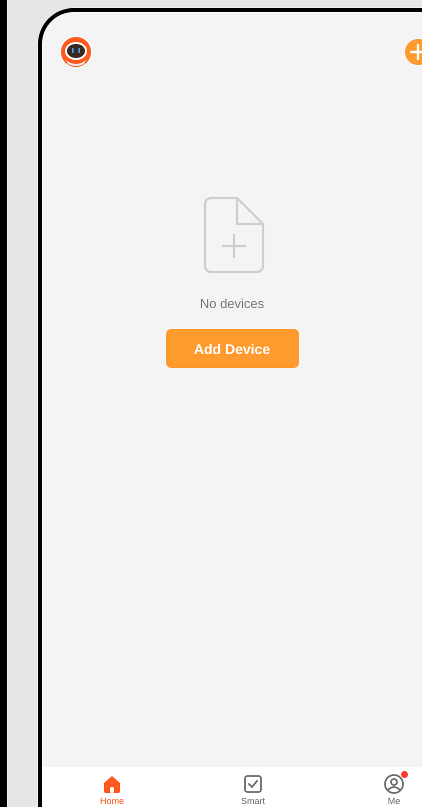  I want to click on checkbox-icon, so click(253, 784).